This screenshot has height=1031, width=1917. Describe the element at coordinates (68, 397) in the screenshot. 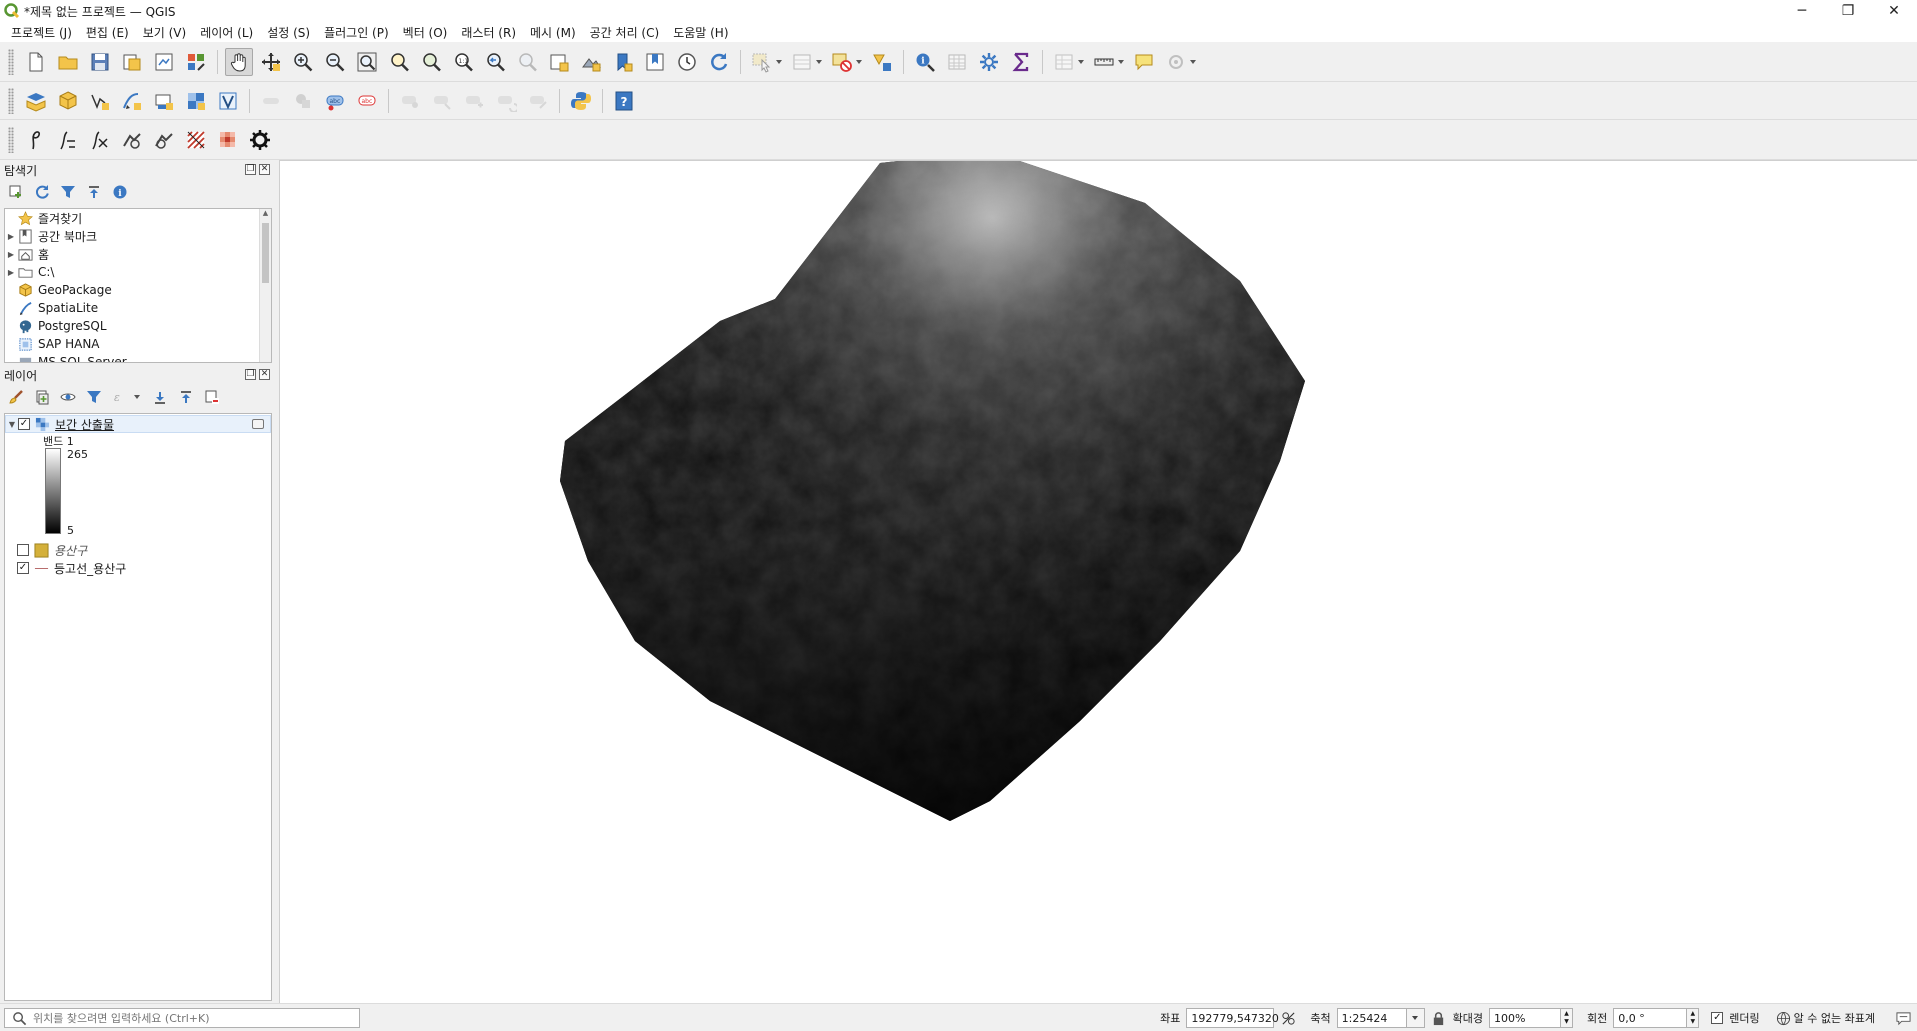

I see `manage-map-themes-button` at that location.